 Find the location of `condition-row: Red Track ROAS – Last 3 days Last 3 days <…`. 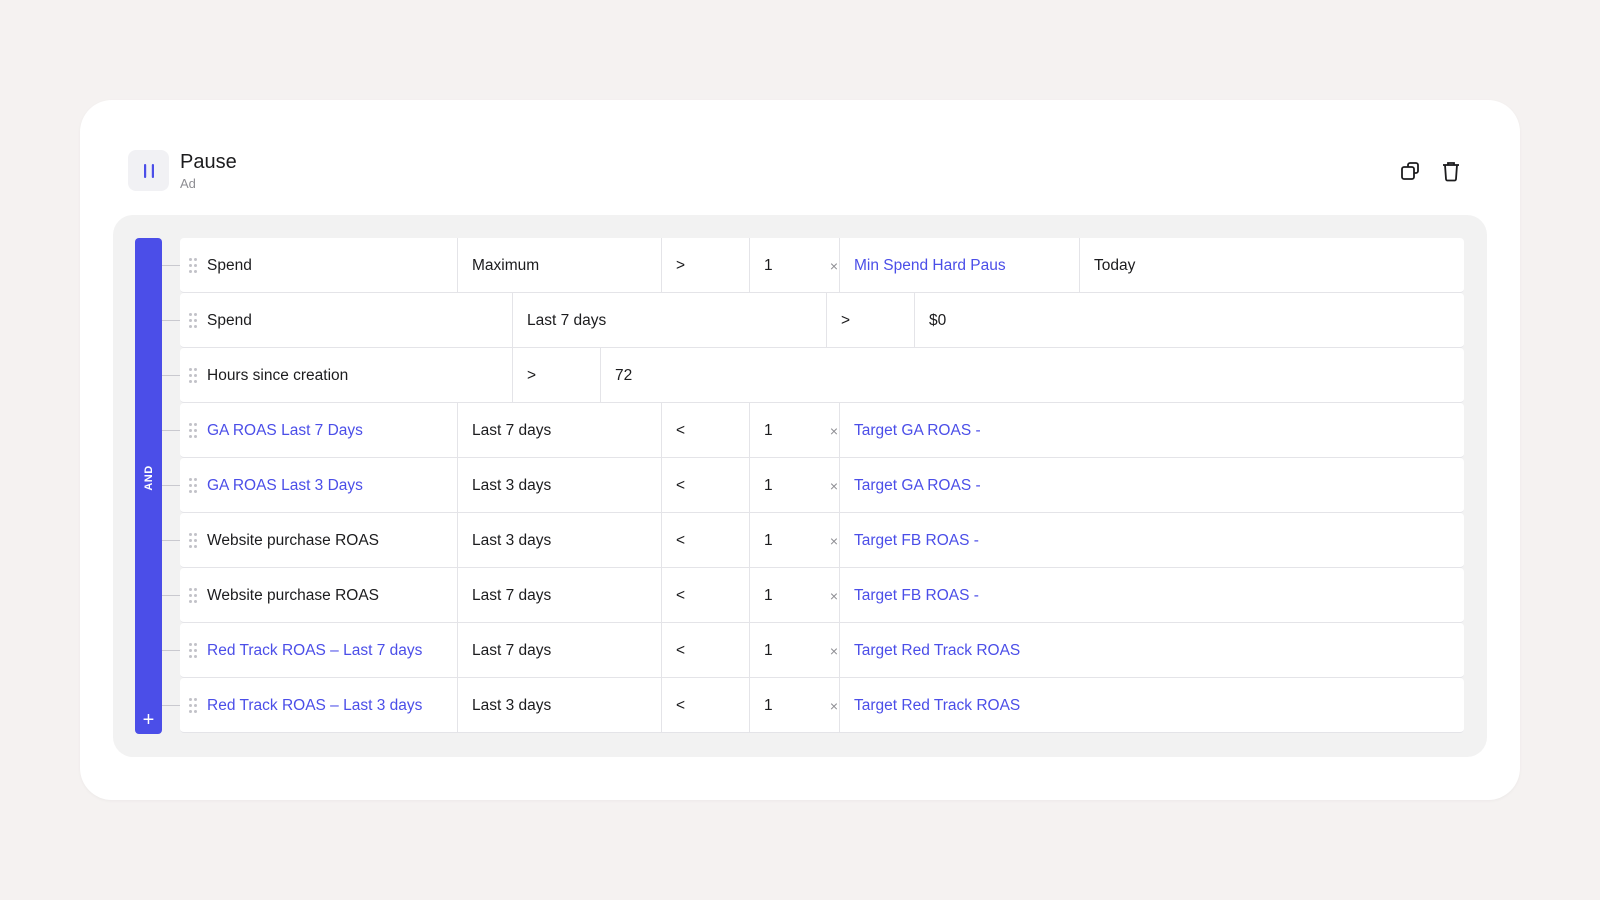

condition-row: Red Track ROAS – Last 3 days Last 3 days <… is located at coordinates (822, 705).